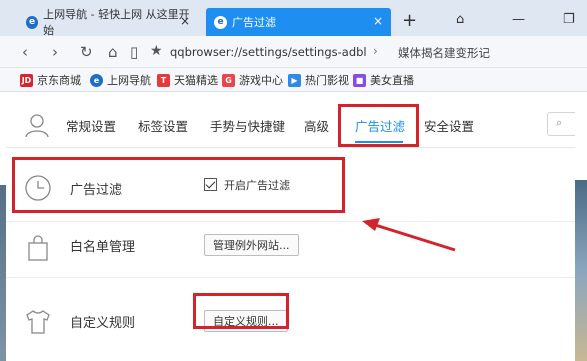  Describe the element at coordinates (247, 125) in the screenshot. I see `tab-gestures: 手势与快捷键` at that location.